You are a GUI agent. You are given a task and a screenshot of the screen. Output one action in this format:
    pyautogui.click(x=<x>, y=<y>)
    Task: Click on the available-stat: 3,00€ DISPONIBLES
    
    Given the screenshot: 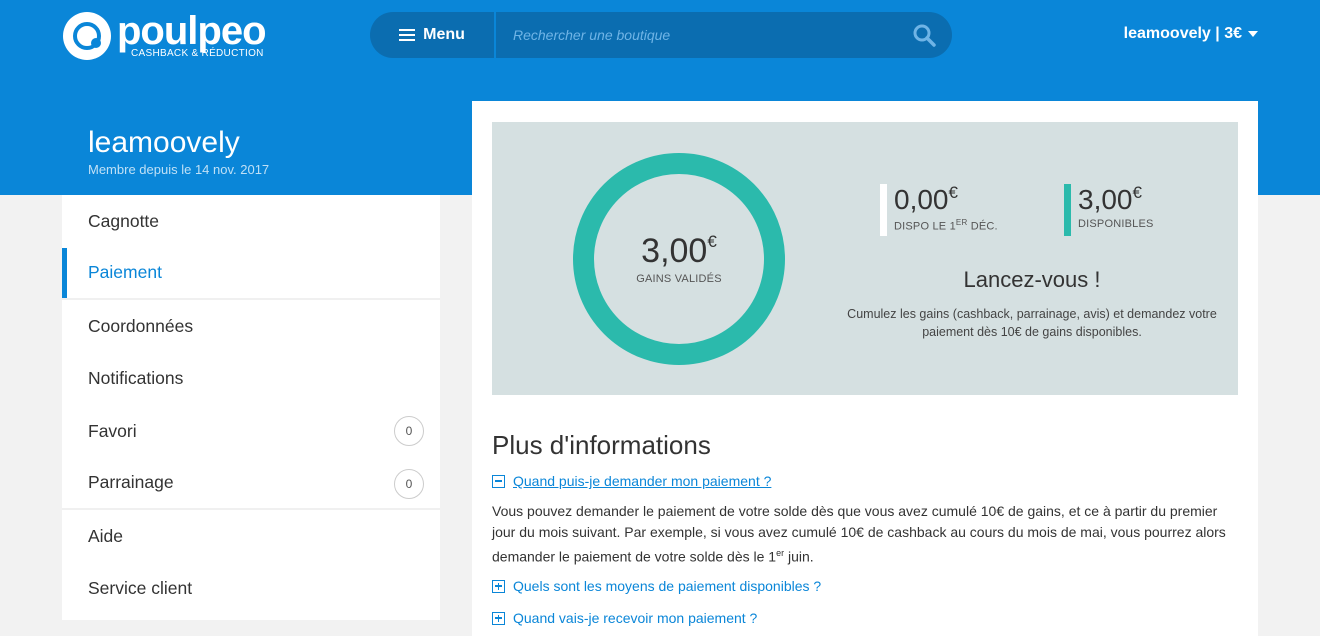 What is the action you would take?
    pyautogui.click(x=1109, y=210)
    